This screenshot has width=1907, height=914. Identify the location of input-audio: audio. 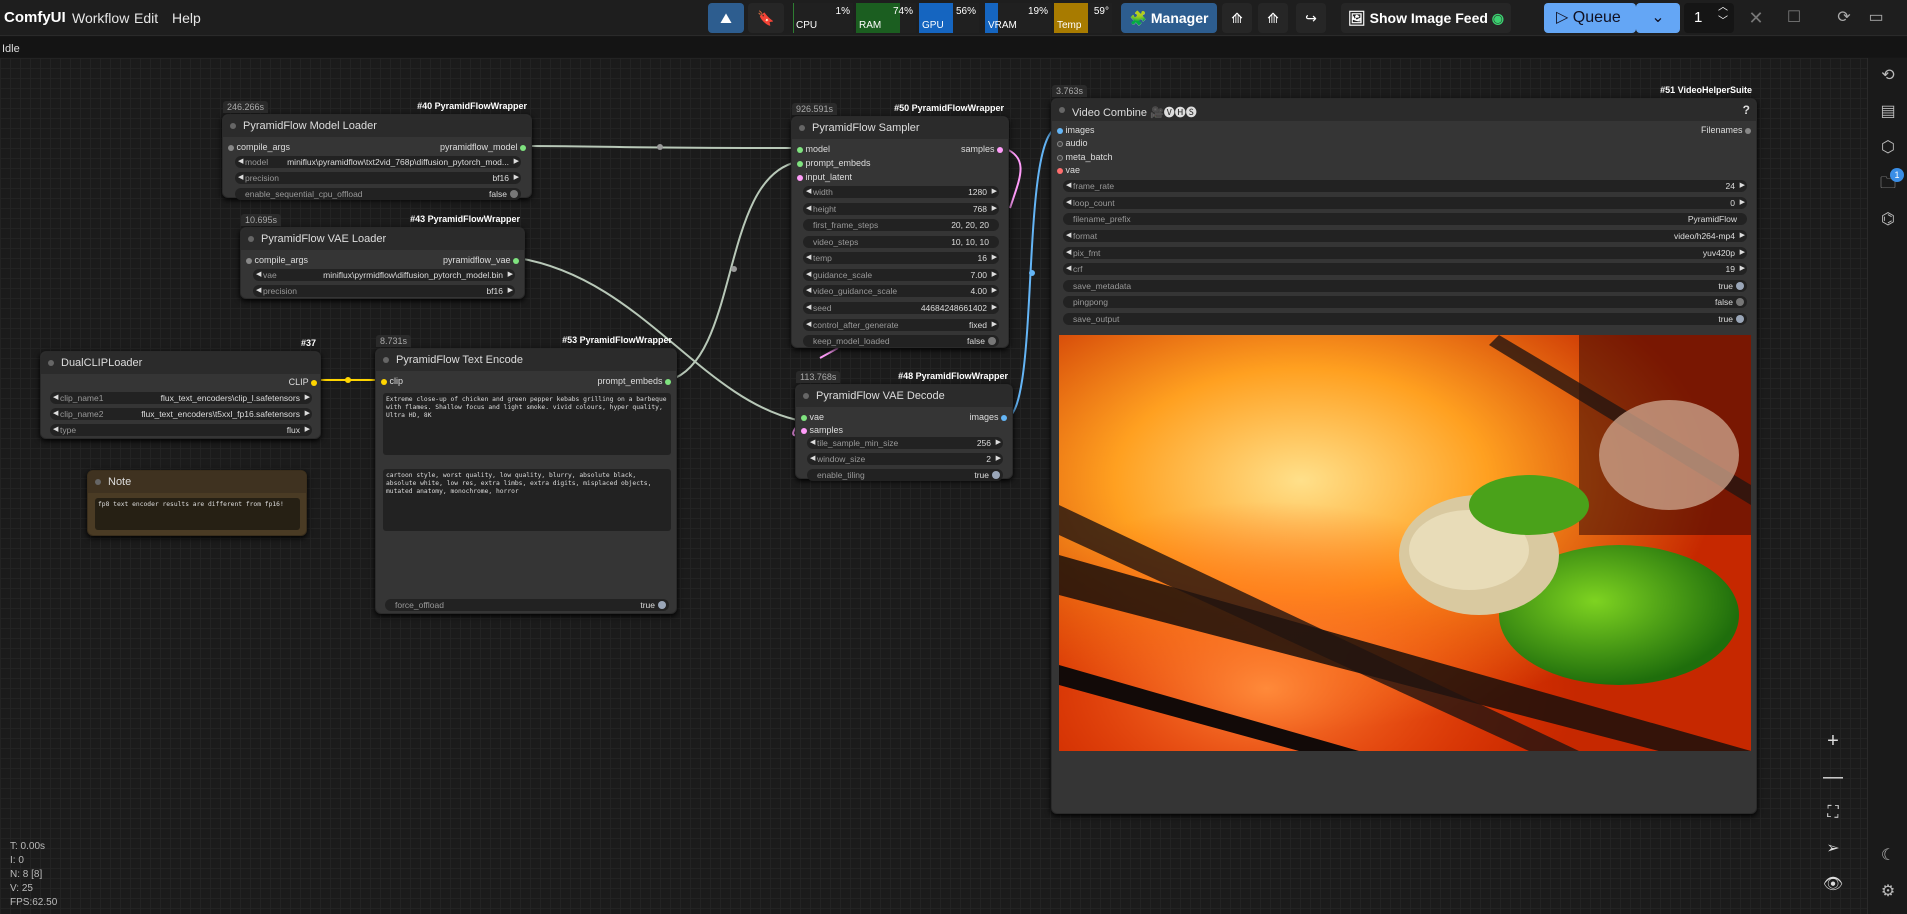
(1072, 143).